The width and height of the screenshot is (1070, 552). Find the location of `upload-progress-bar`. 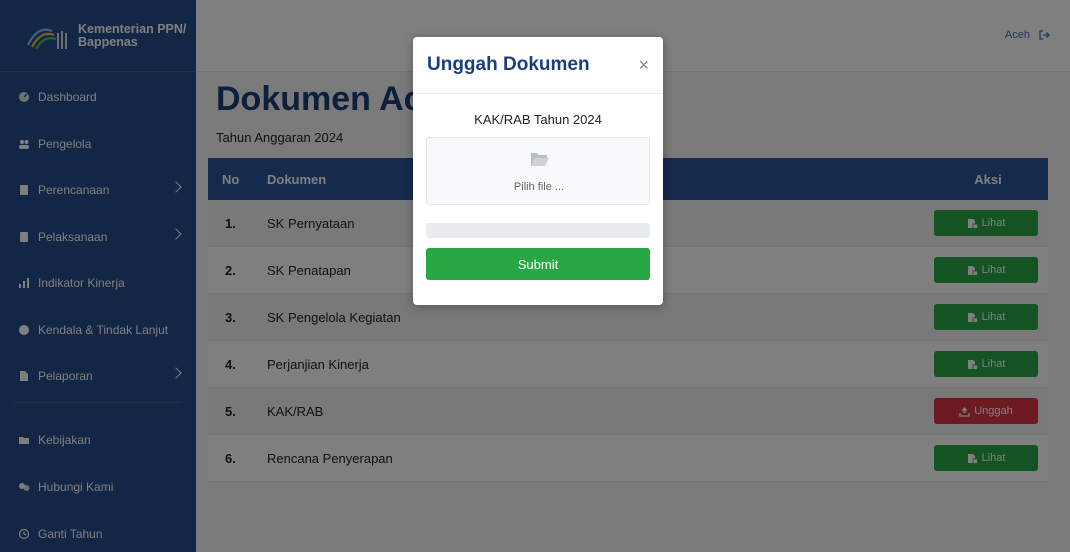

upload-progress-bar is located at coordinates (538, 230).